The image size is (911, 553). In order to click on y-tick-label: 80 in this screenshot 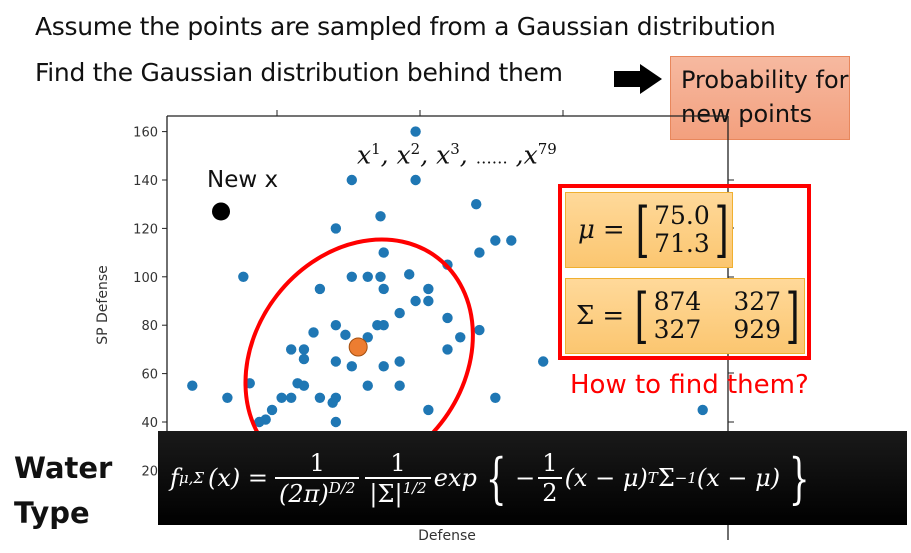, I will do `click(149, 326)`.